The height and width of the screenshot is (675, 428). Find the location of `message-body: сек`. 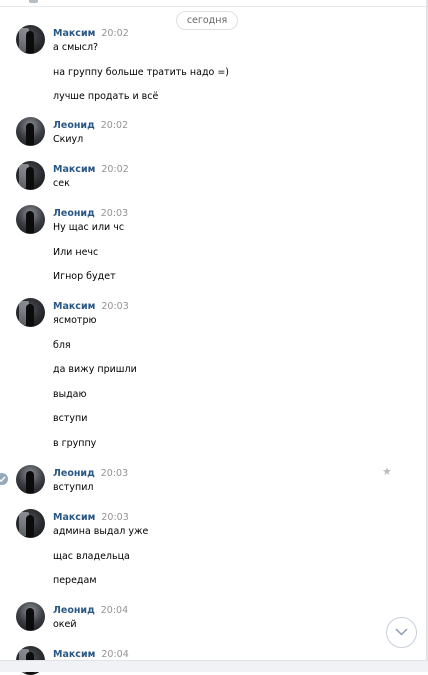

message-body: сек is located at coordinates (61, 190).